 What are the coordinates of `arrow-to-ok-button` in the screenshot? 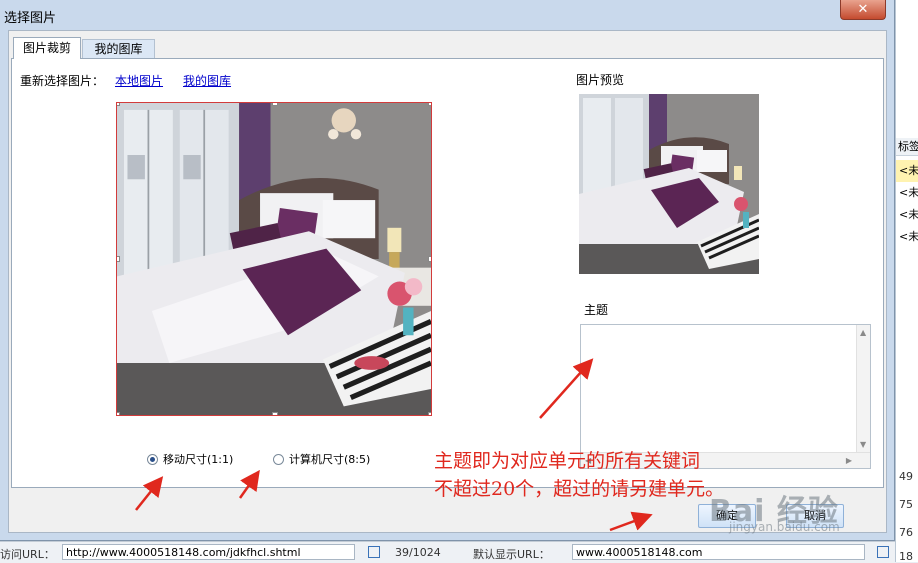 It's located at (631, 521).